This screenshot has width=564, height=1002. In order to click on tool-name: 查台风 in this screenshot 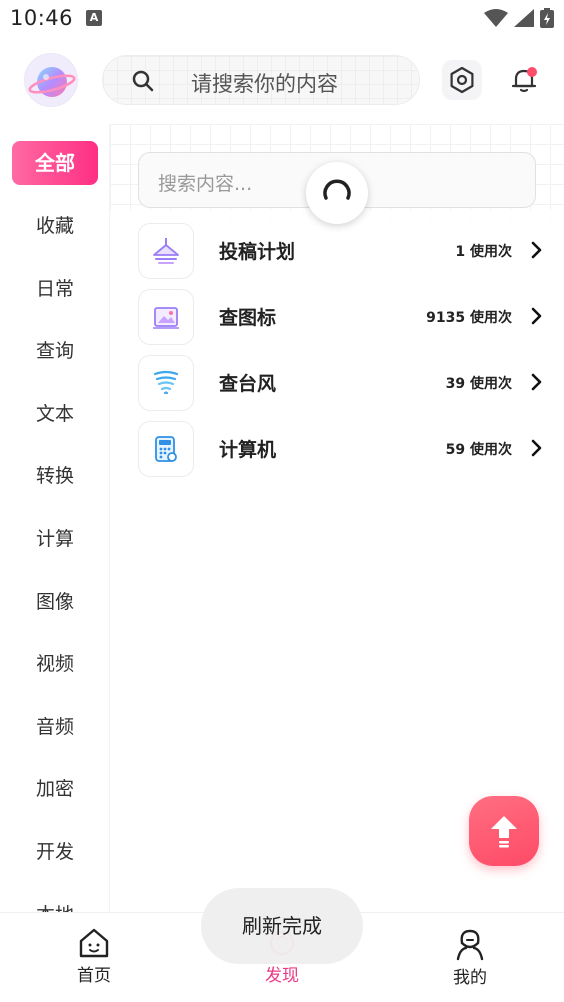, I will do `click(248, 384)`.